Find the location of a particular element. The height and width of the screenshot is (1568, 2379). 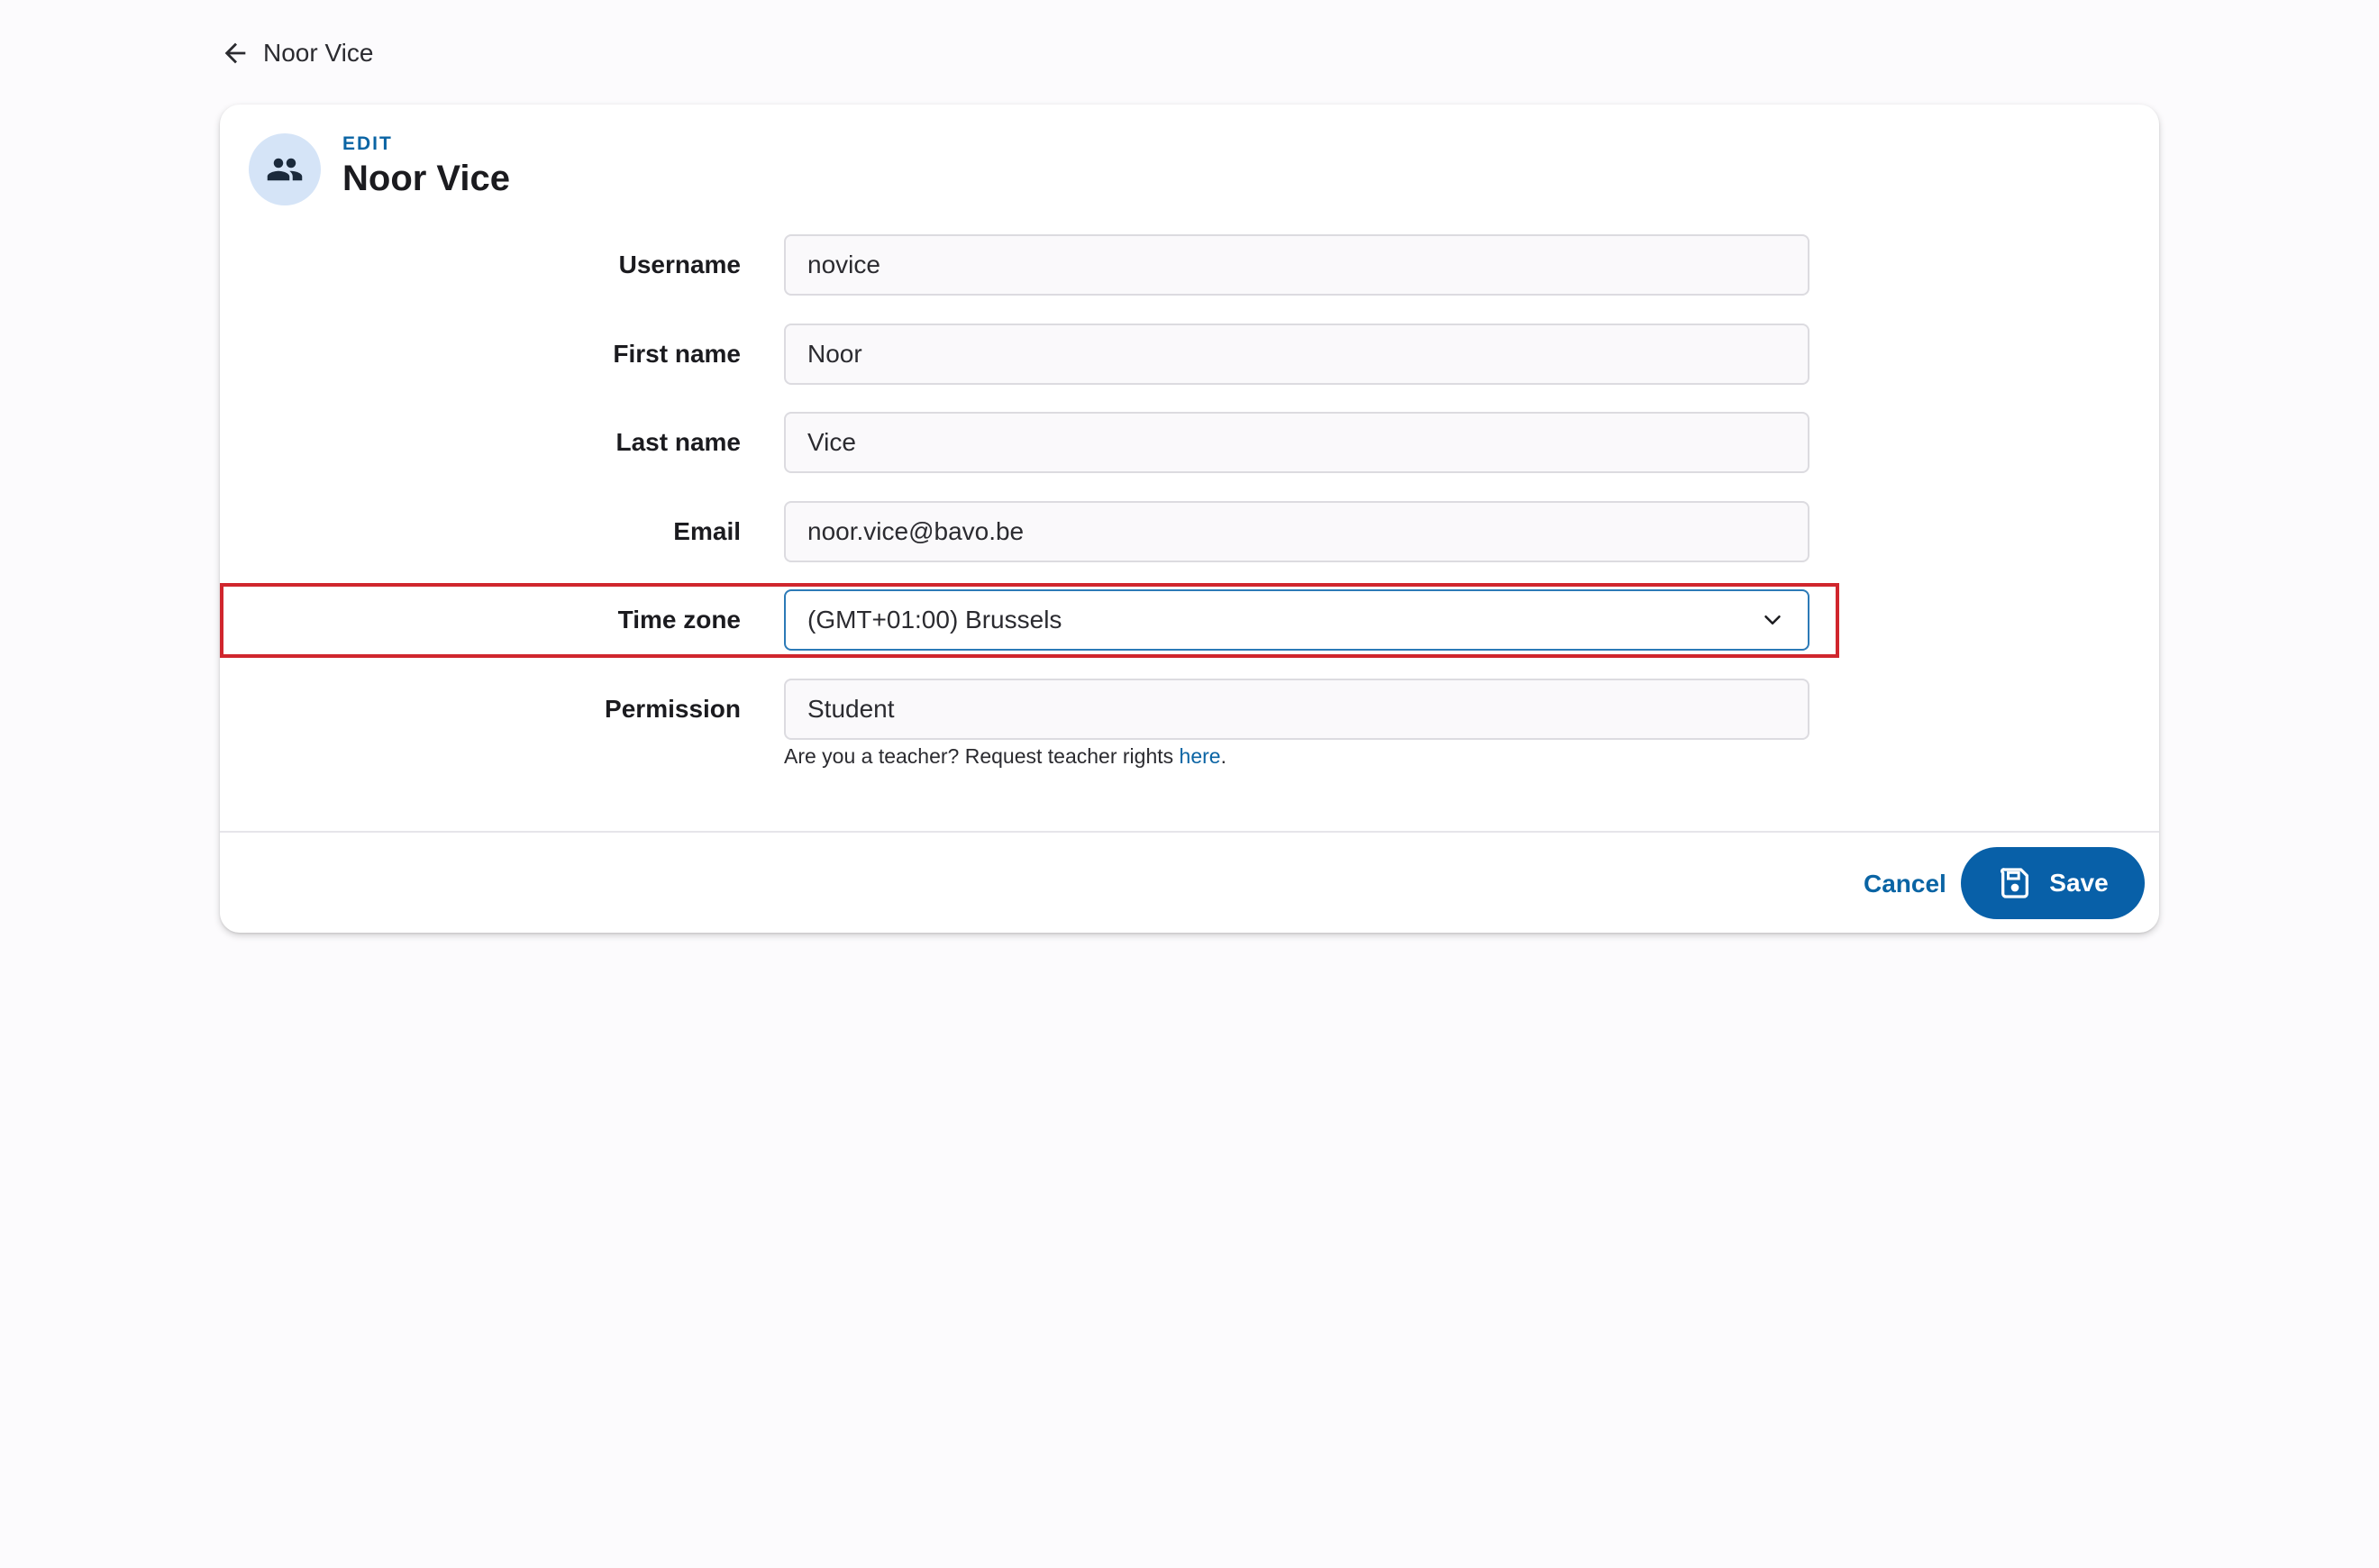

last-name-row: Last name Vice is located at coordinates (1031, 442).